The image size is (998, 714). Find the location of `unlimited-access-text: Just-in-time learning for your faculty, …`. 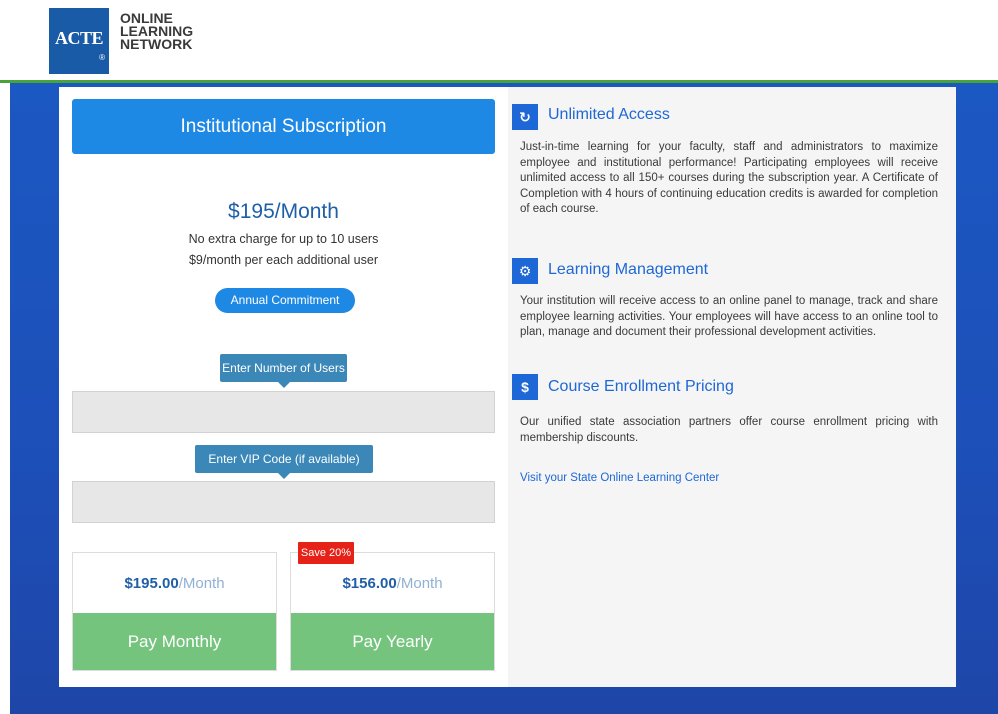

unlimited-access-text: Just-in-time learning for your faculty, … is located at coordinates (729, 178).